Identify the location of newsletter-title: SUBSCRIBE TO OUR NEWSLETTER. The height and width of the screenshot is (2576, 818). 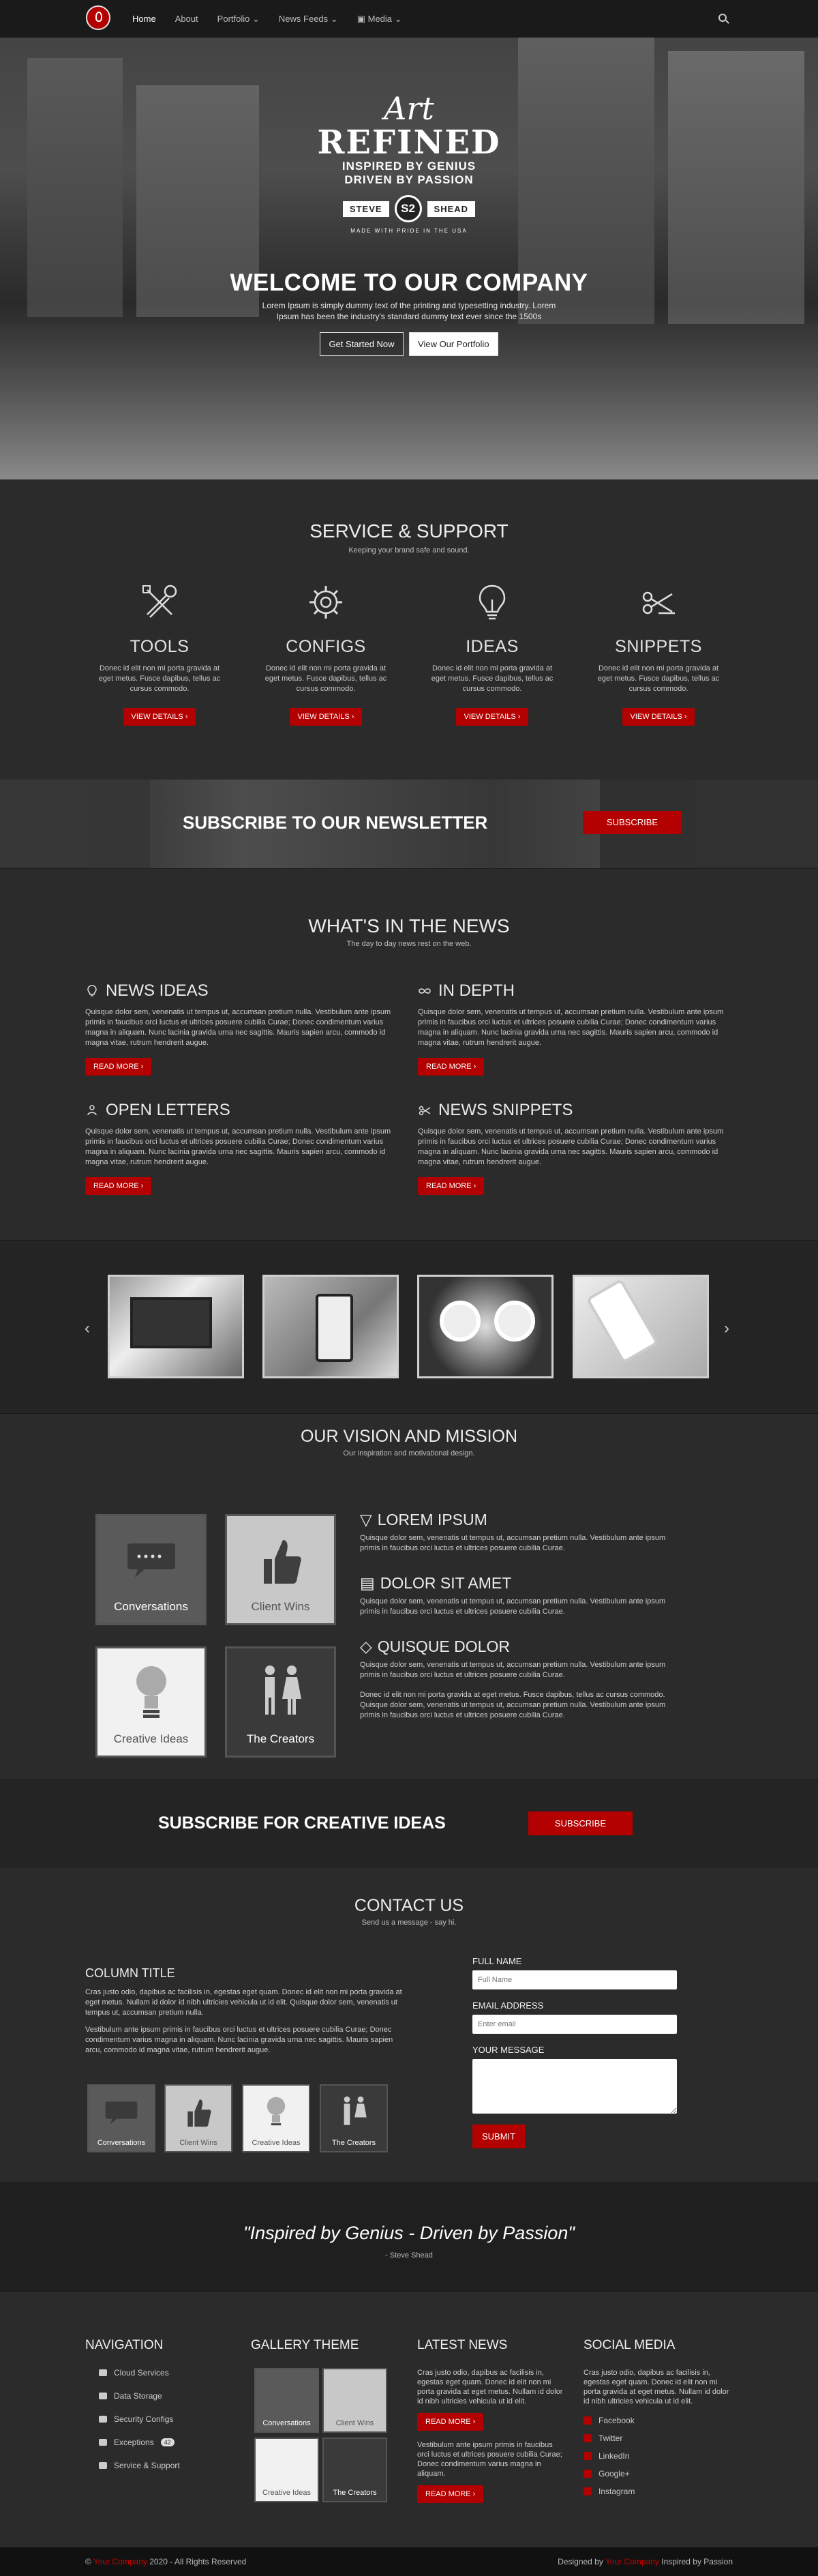
(335, 822).